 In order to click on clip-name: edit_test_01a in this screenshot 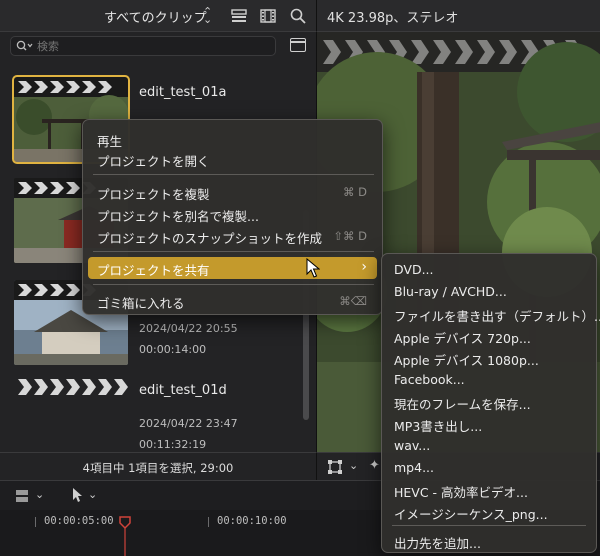, I will do `click(183, 92)`.